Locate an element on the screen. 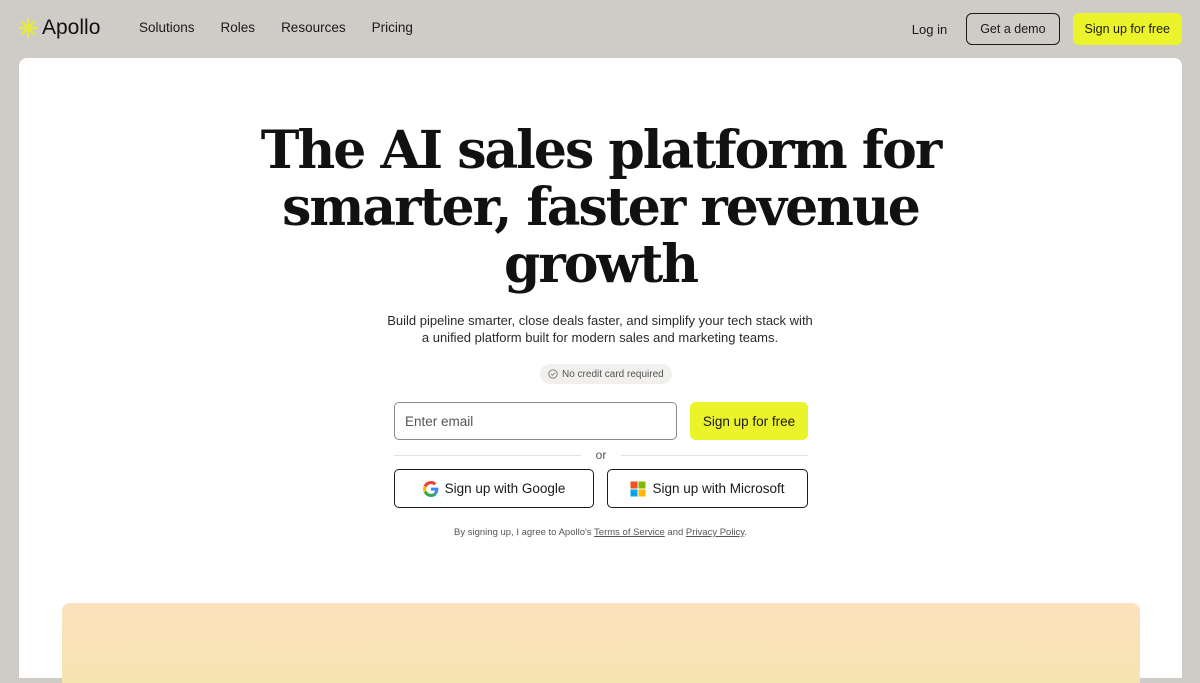 The image size is (1200, 683). terms-prefix: By signing up, I agree to Apollo's is located at coordinates (523, 532).